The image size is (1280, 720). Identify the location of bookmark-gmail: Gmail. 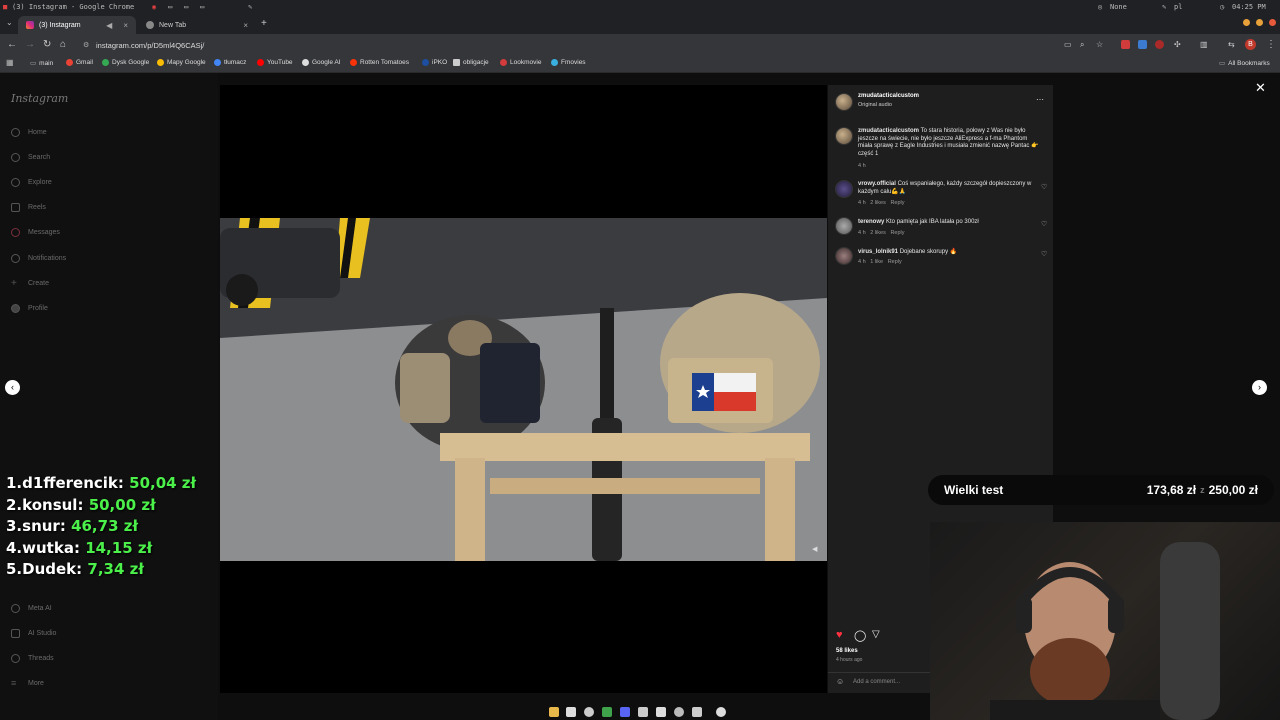
(79, 62).